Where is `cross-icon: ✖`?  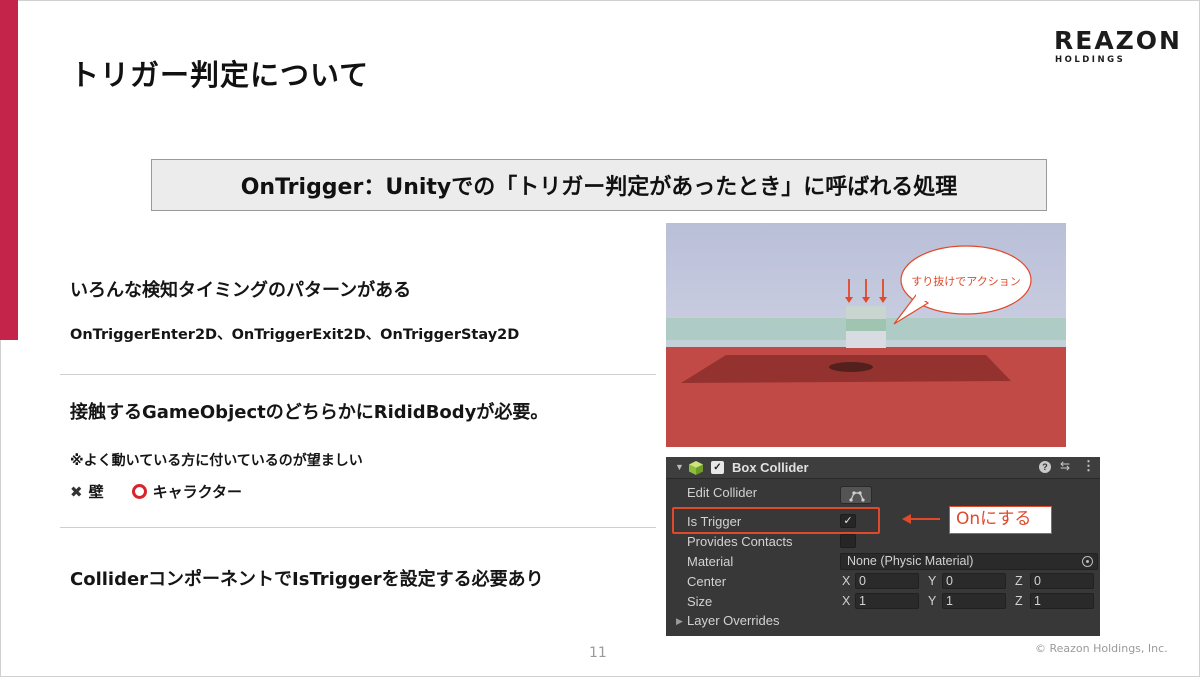 cross-icon: ✖ is located at coordinates (76, 491).